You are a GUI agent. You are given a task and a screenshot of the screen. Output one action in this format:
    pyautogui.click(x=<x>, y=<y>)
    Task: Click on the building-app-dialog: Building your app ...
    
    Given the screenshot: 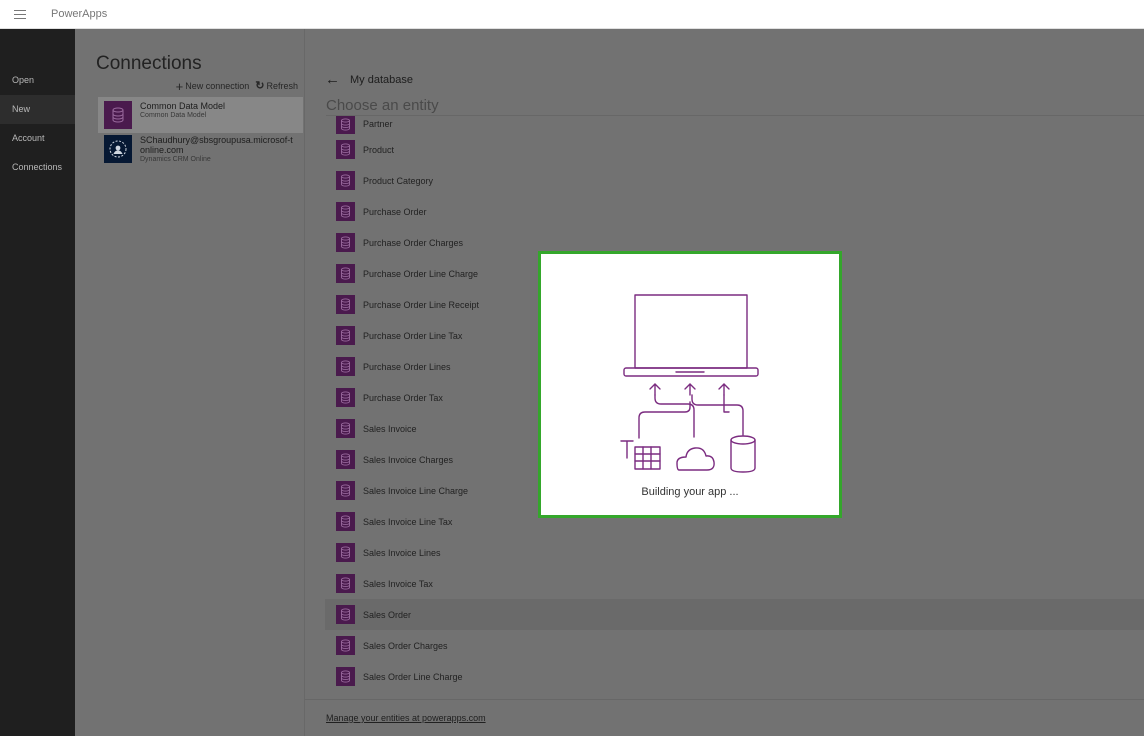 What is the action you would take?
    pyautogui.click(x=690, y=384)
    